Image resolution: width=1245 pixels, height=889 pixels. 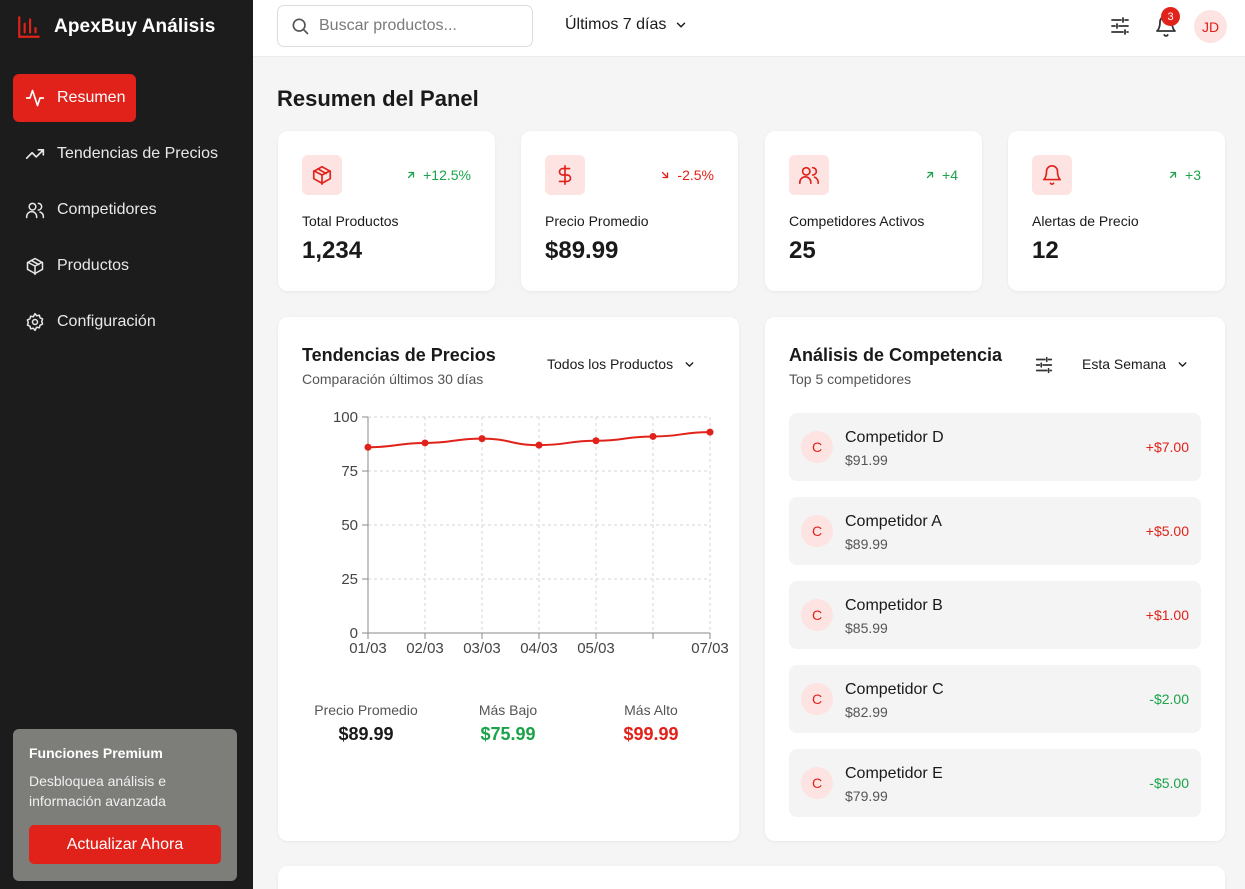 I want to click on summary-highest: Más Alto $99.99, so click(x=651, y=723).